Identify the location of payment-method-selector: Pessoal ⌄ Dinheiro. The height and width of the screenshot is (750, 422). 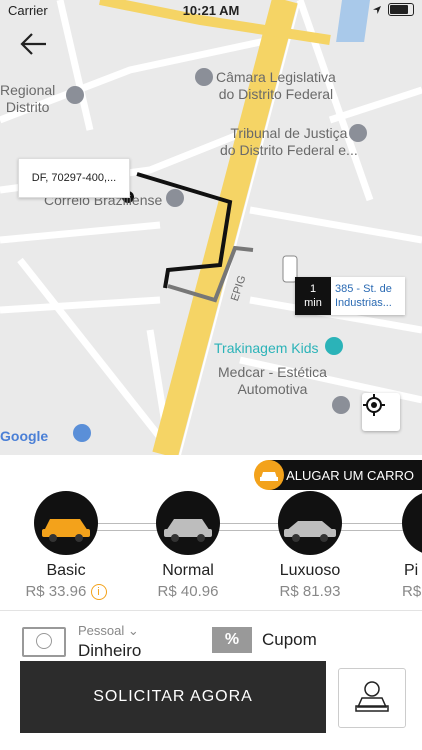
(81, 642).